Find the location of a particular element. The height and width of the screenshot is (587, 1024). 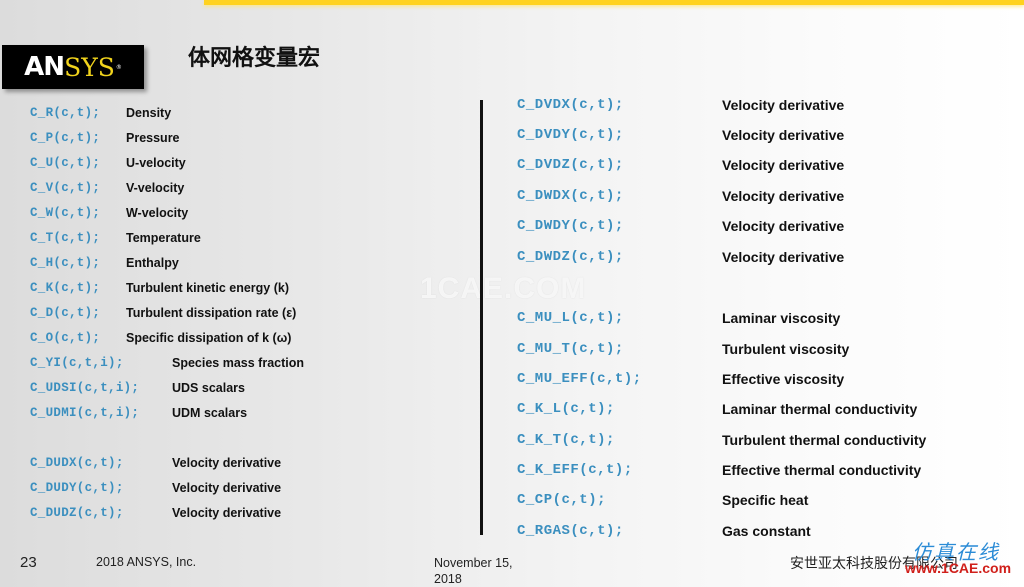

macro-name: C_YI(c,t,i); is located at coordinates (77, 363).